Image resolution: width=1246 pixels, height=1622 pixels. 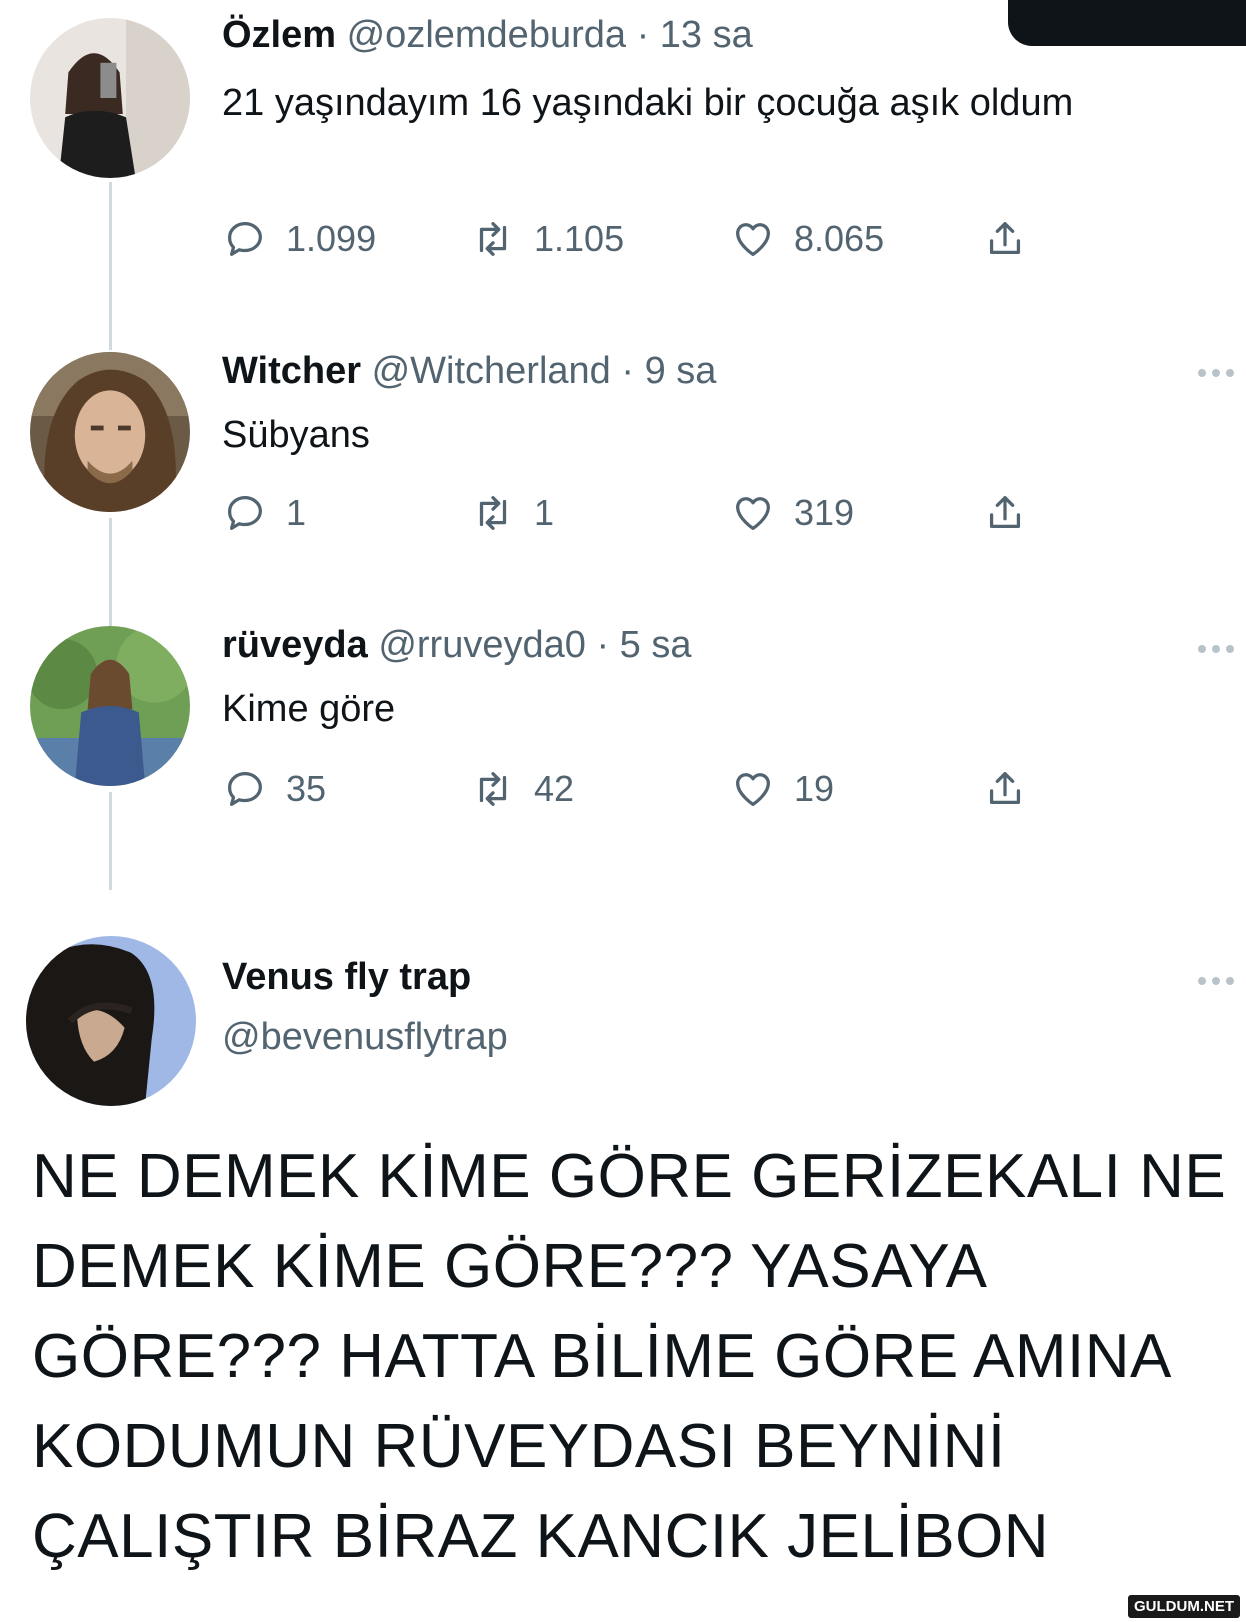 I want to click on retweet-button: 1, so click(x=512, y=513).